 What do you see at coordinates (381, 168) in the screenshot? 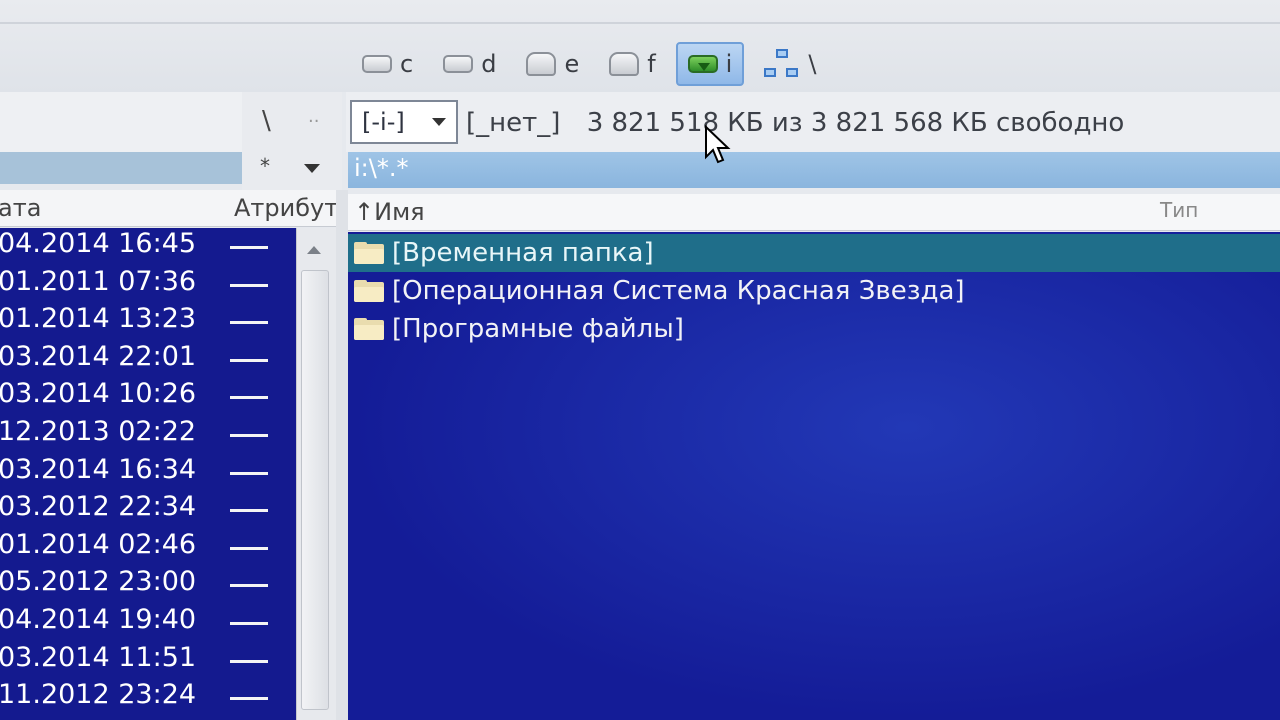
I see `current-path: i:\*.*` at bounding box center [381, 168].